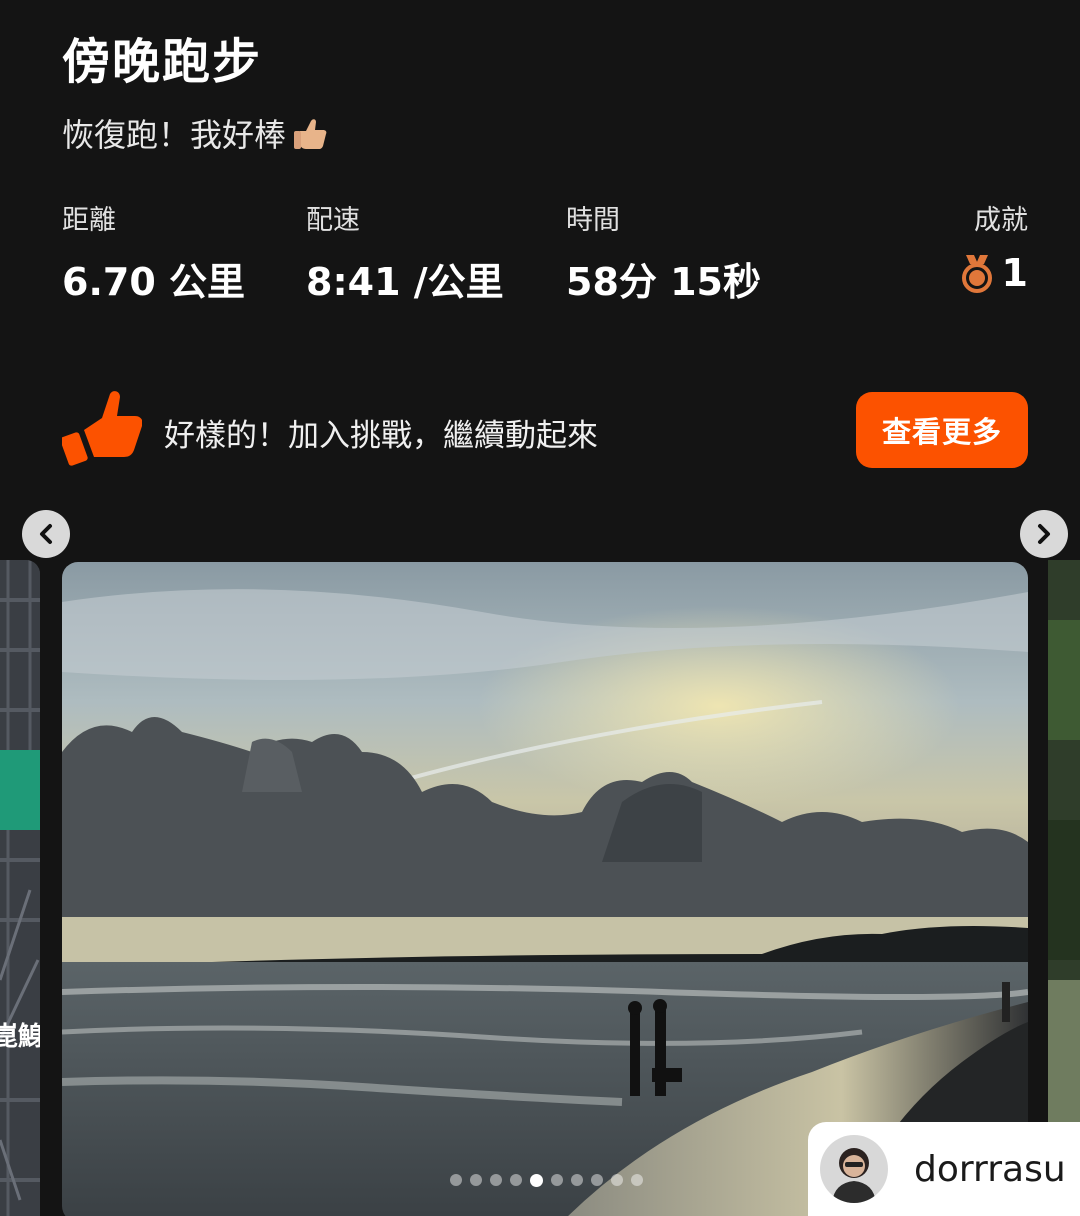 This screenshot has width=1080, height=1216. I want to click on author-chip: dorrrasu, so click(944, 1169).